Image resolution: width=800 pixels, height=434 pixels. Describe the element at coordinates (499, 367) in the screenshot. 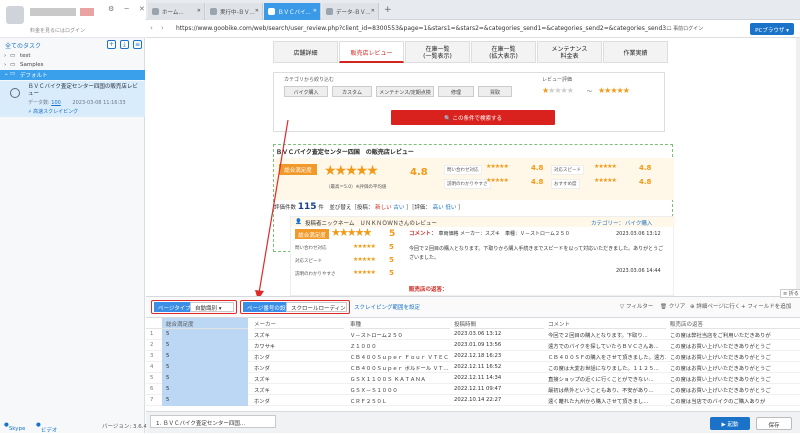

I see `table-cell-time: 2022.12.11 16:52` at that location.